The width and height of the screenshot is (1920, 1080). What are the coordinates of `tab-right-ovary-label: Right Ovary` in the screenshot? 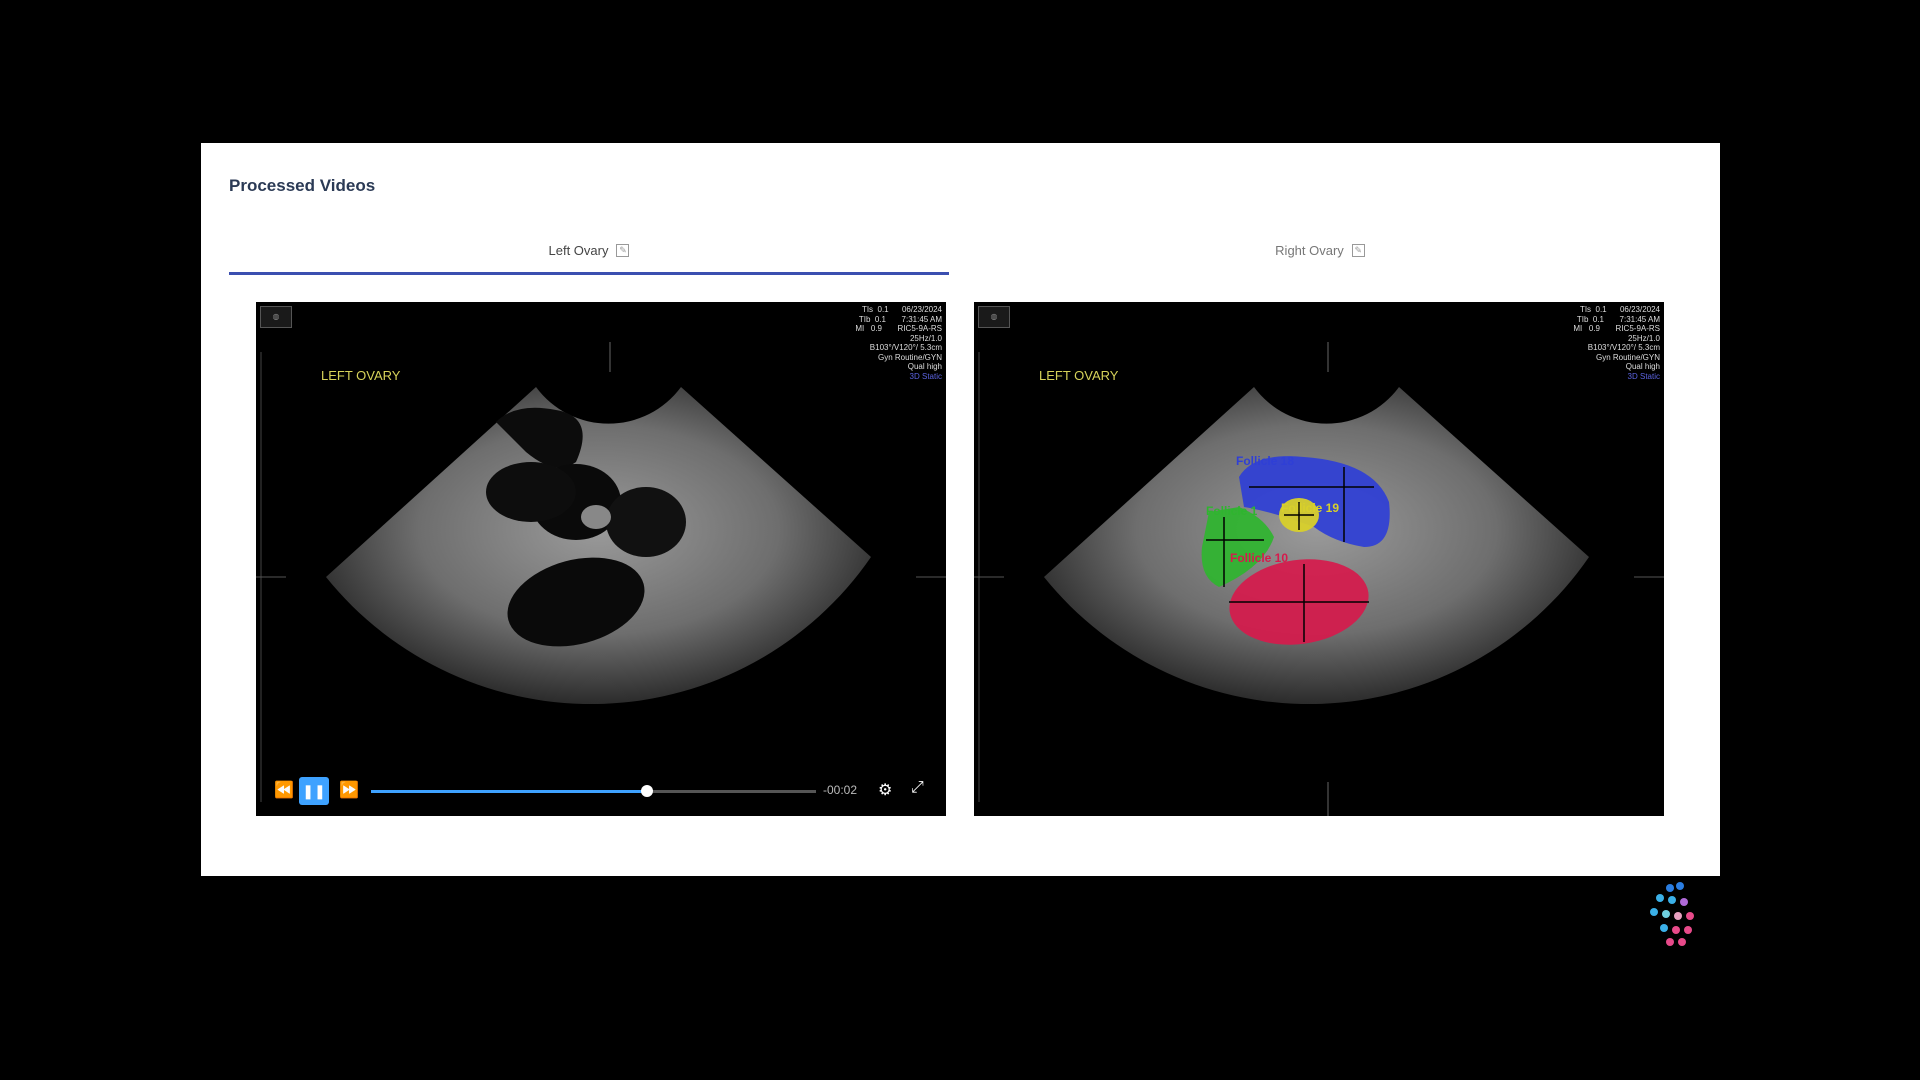 It's located at (1309, 250).